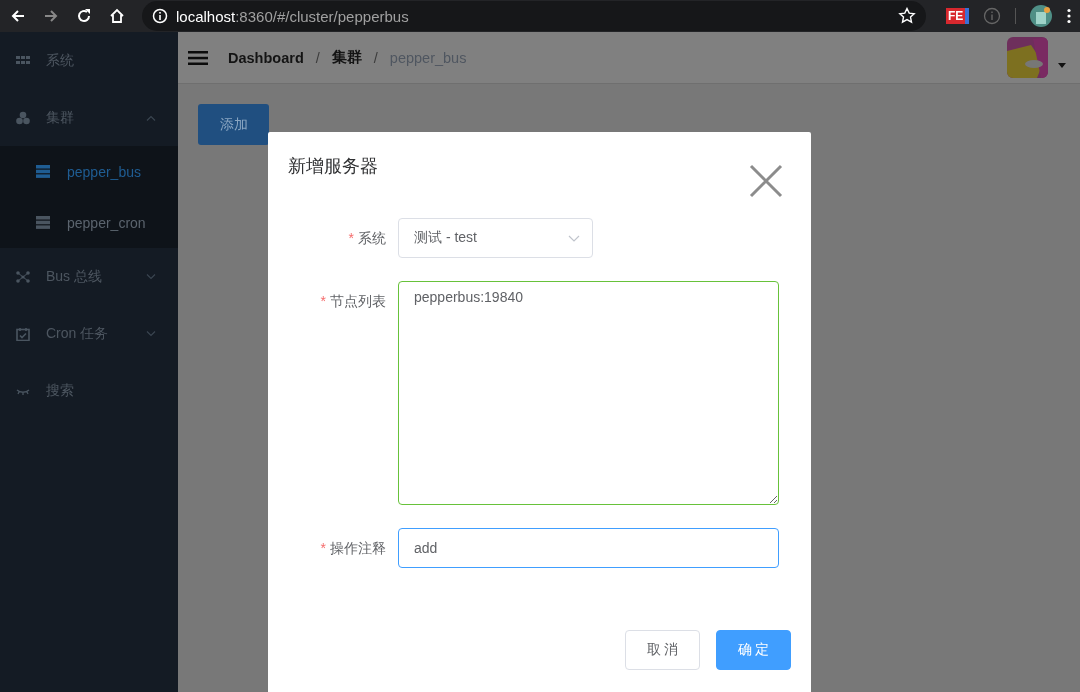 The image size is (1080, 692). I want to click on input-field: add, so click(588, 548).